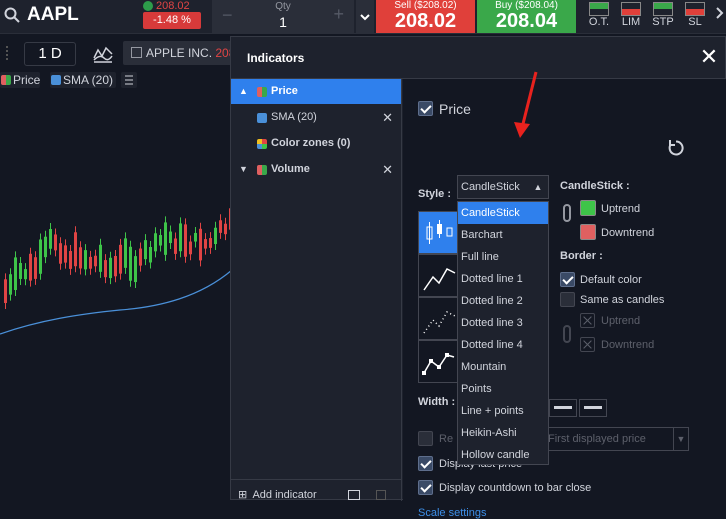  I want to click on add-indicator-button: ⊞ Add indicator, so click(277, 494).